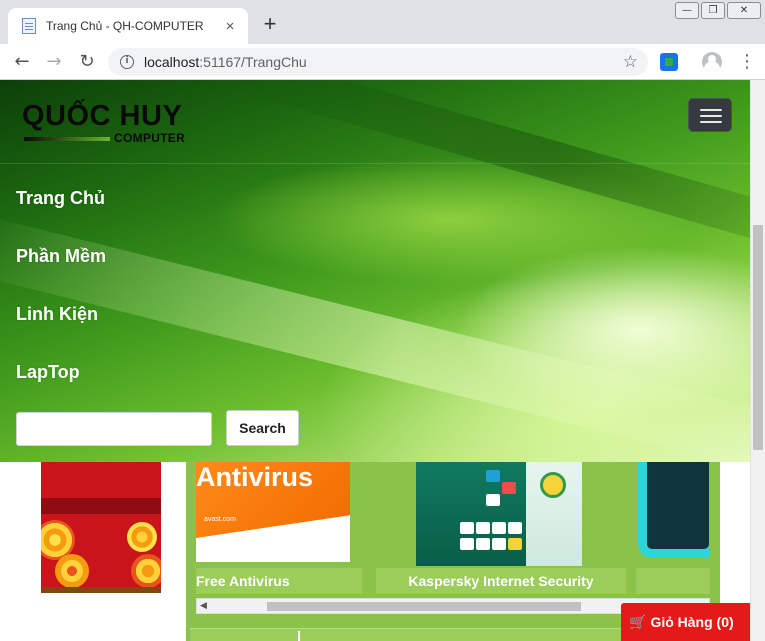 Image resolution: width=765 pixels, height=641 pixels. Describe the element at coordinates (299, 636) in the screenshot. I see `row-divider` at that location.